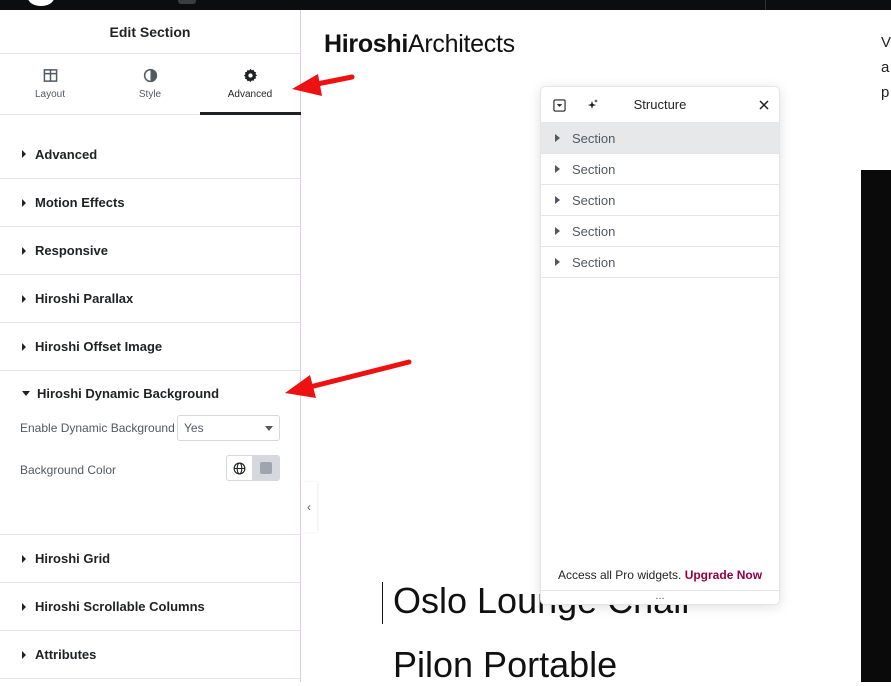  What do you see at coordinates (250, 75) in the screenshot?
I see `gear-icon` at bounding box center [250, 75].